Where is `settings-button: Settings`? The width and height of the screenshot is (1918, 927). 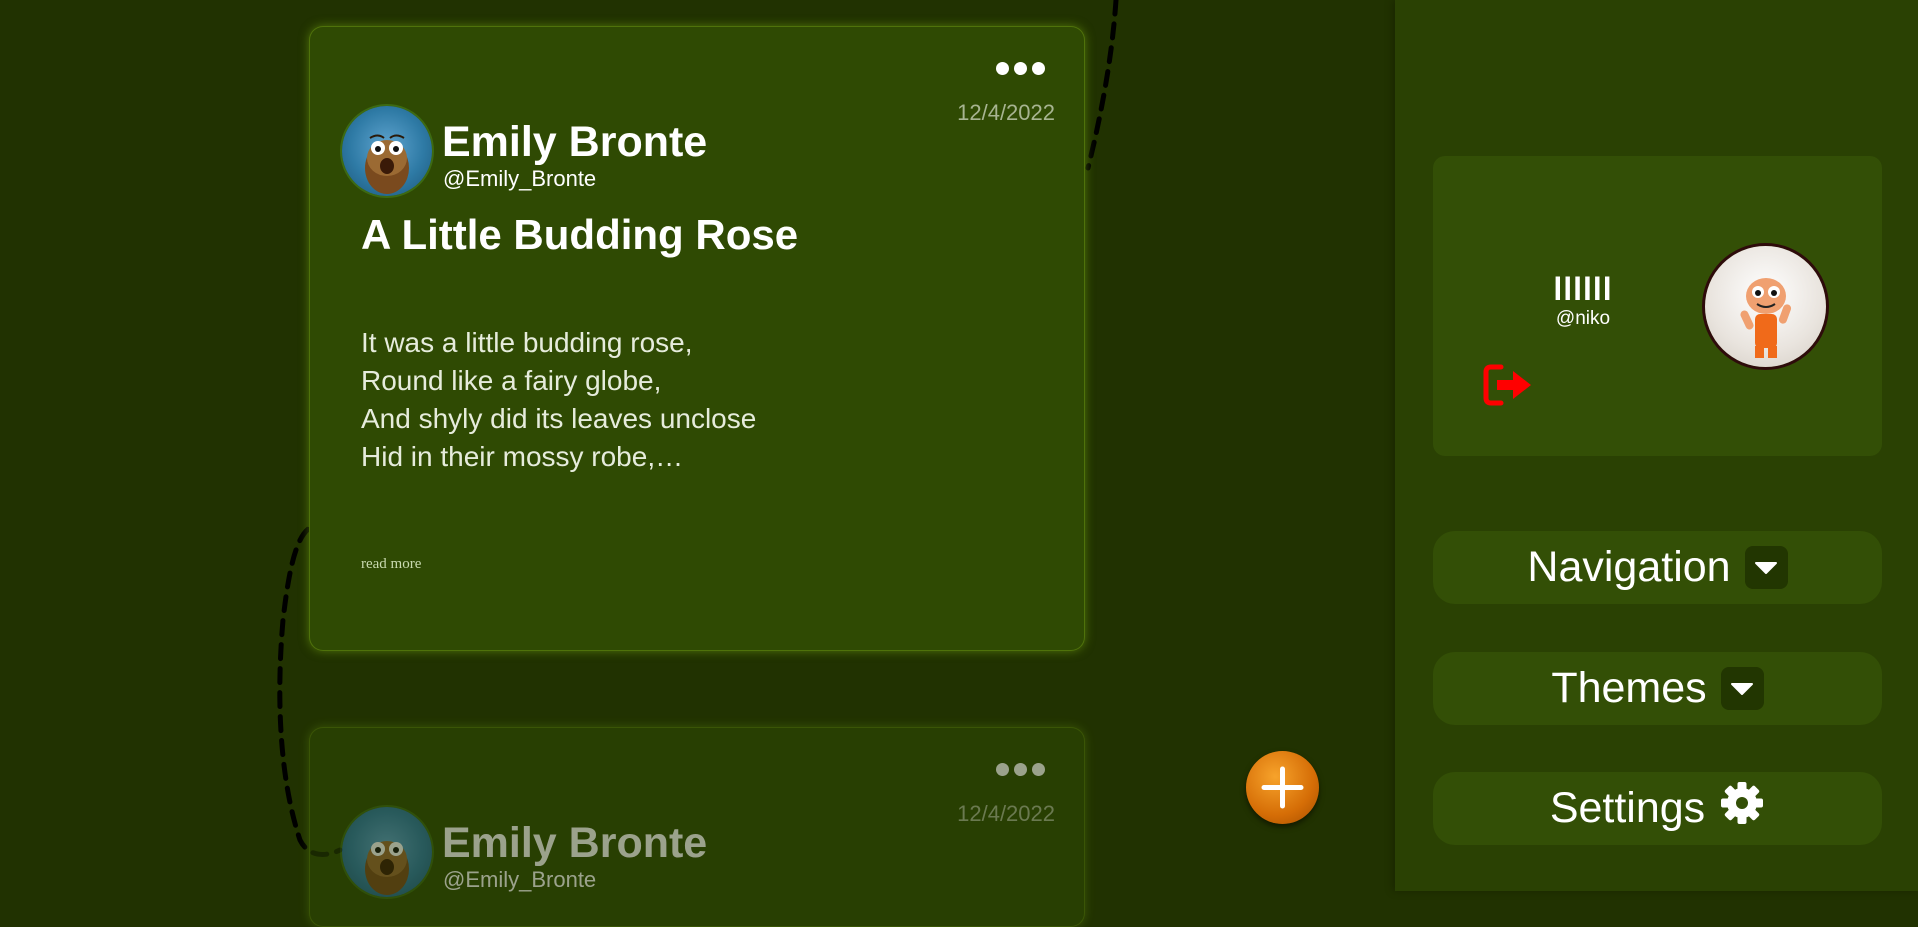 settings-button: Settings is located at coordinates (1657, 808).